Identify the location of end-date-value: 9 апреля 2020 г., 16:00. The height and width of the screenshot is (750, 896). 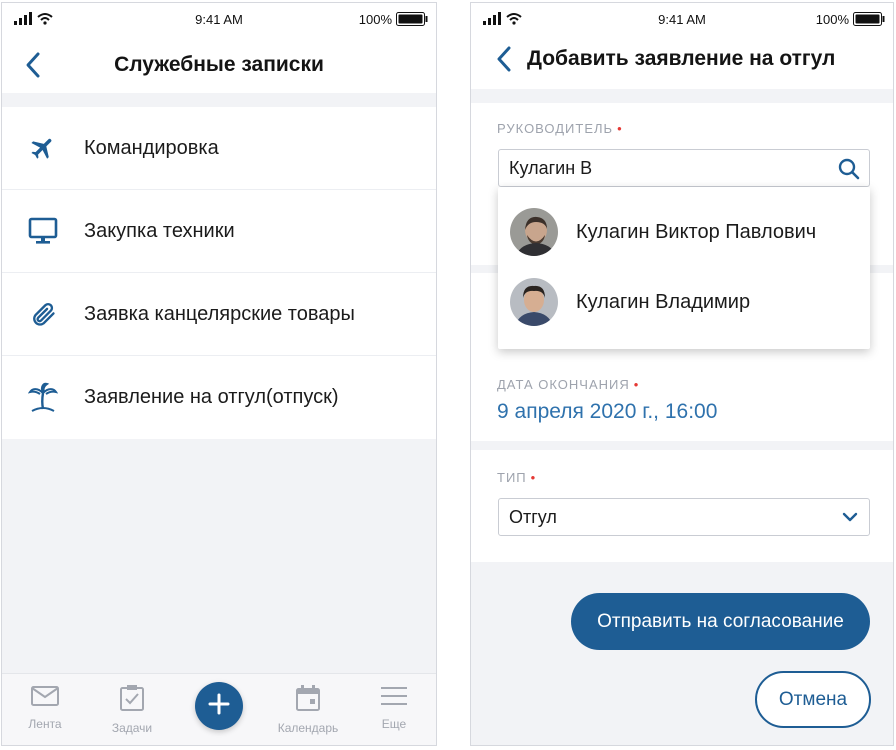
(607, 412).